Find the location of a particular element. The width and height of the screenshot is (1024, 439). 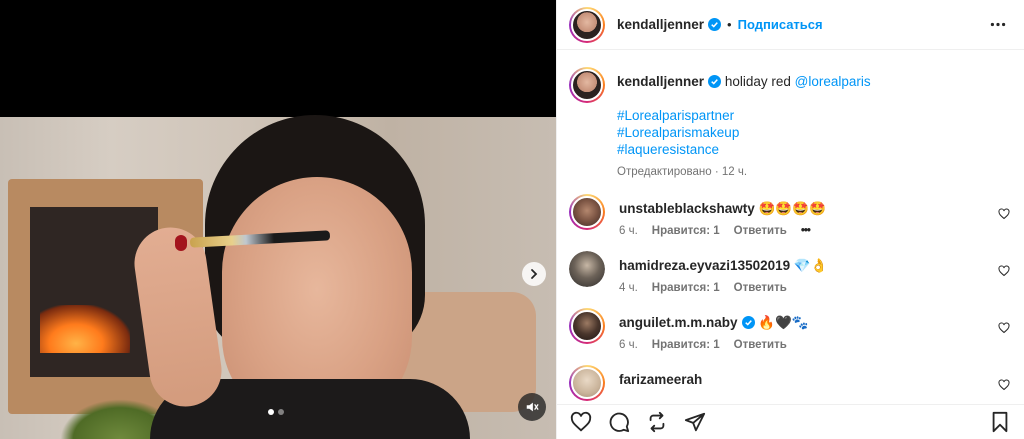

comment-text: 🔥🖤🐾 is located at coordinates (783, 322).